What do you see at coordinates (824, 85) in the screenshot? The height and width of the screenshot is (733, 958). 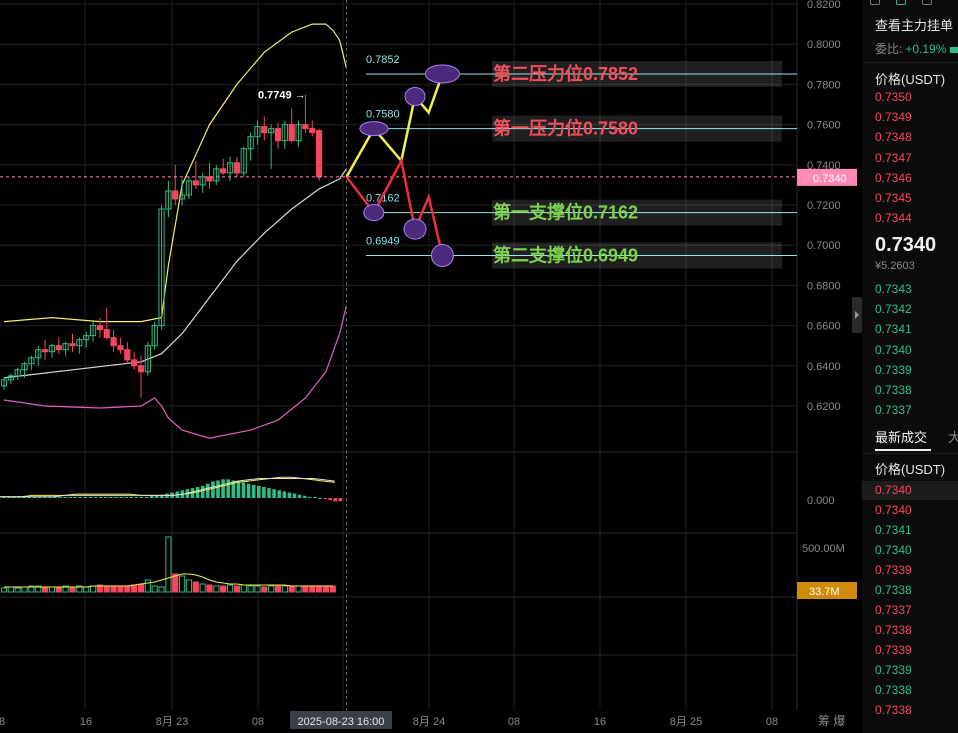 I see `y-tick-label: 0.7800` at bounding box center [824, 85].